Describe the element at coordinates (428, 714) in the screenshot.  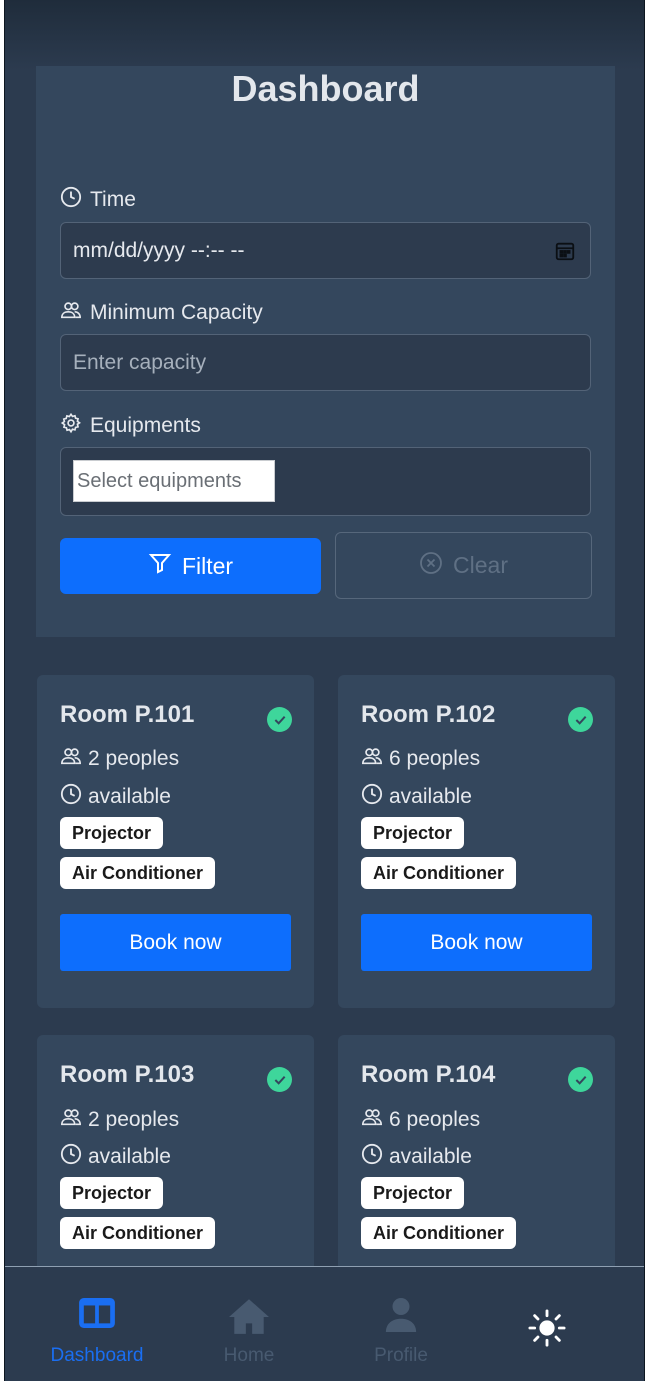
I see `room-name: Room P.102` at that location.